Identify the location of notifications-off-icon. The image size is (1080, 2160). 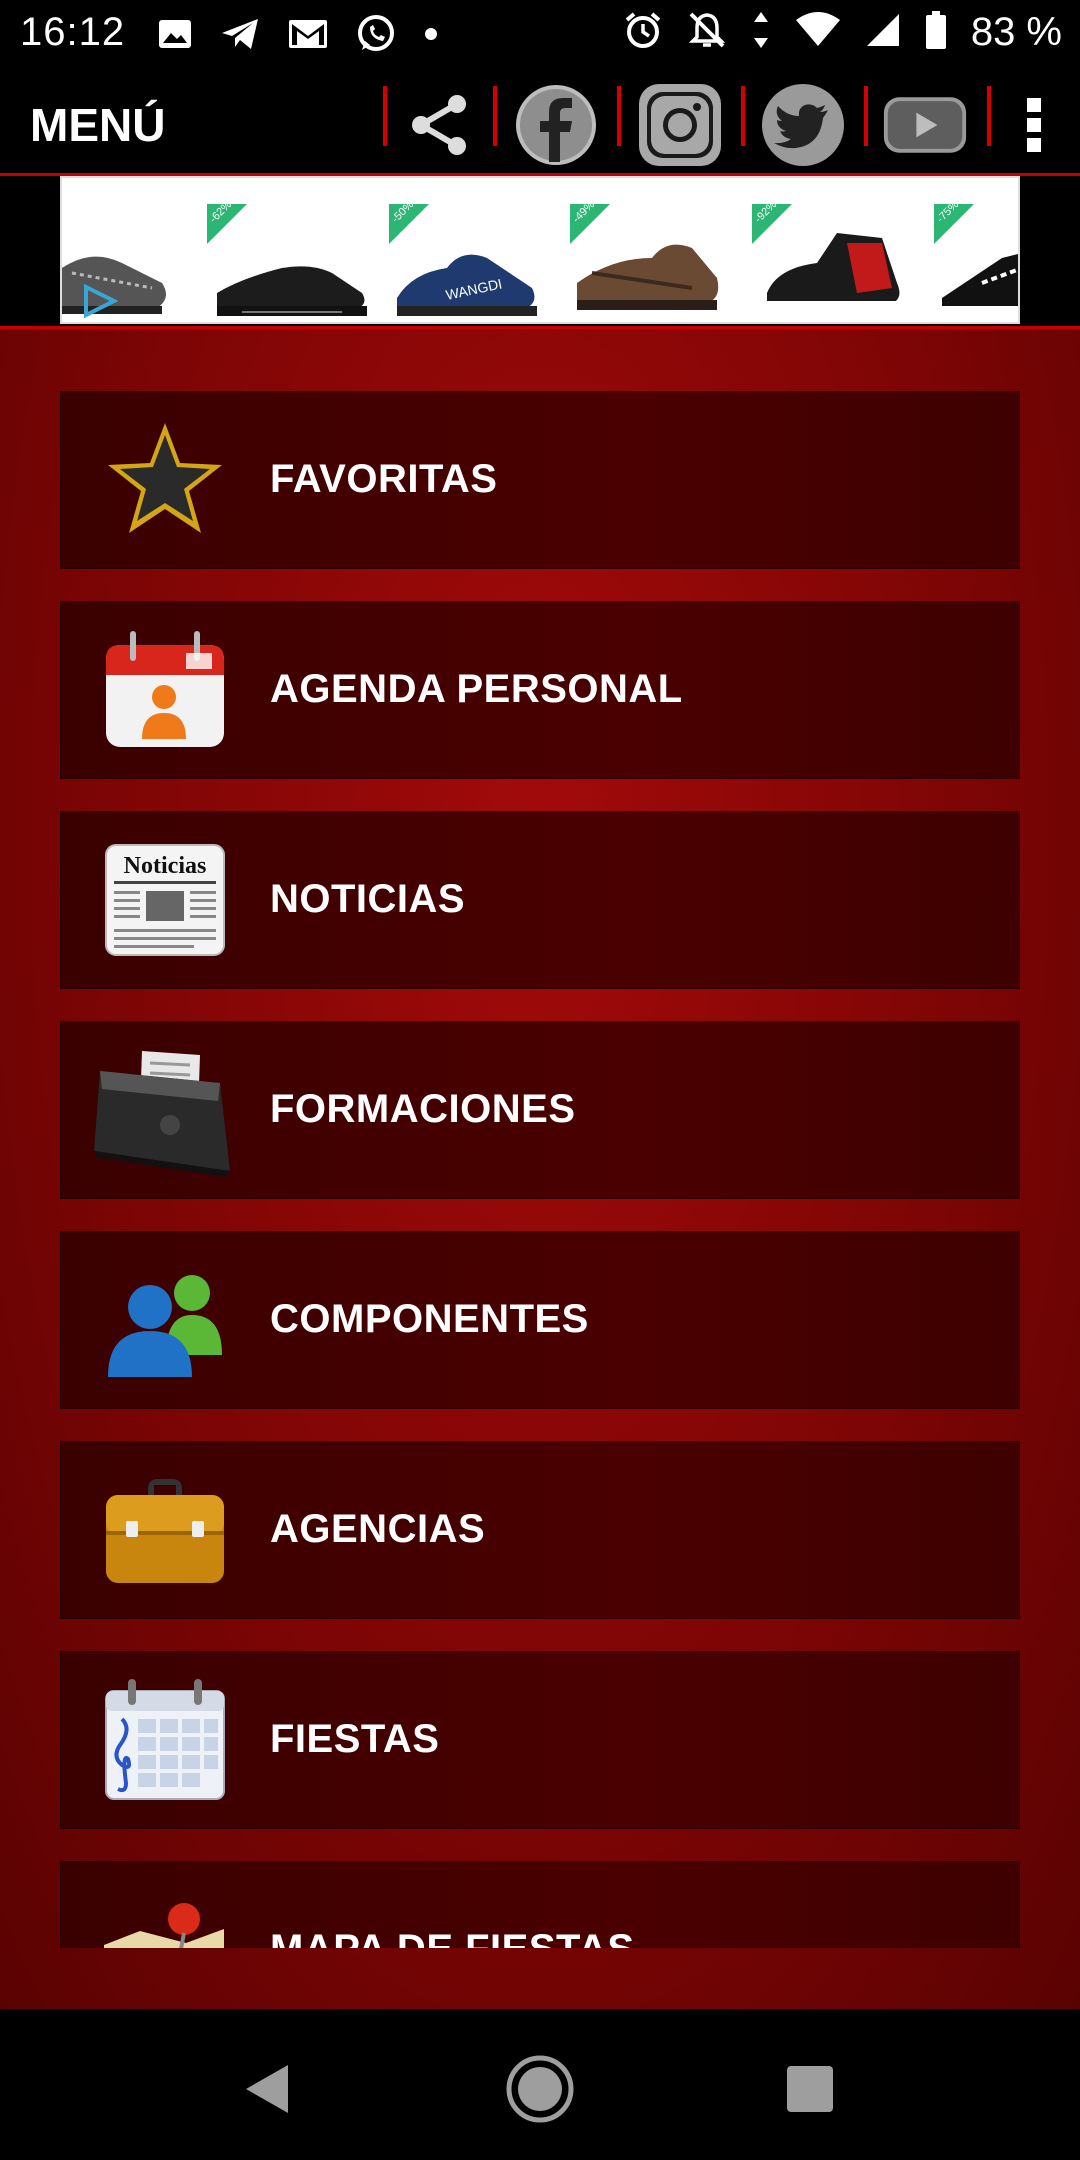
(707, 32).